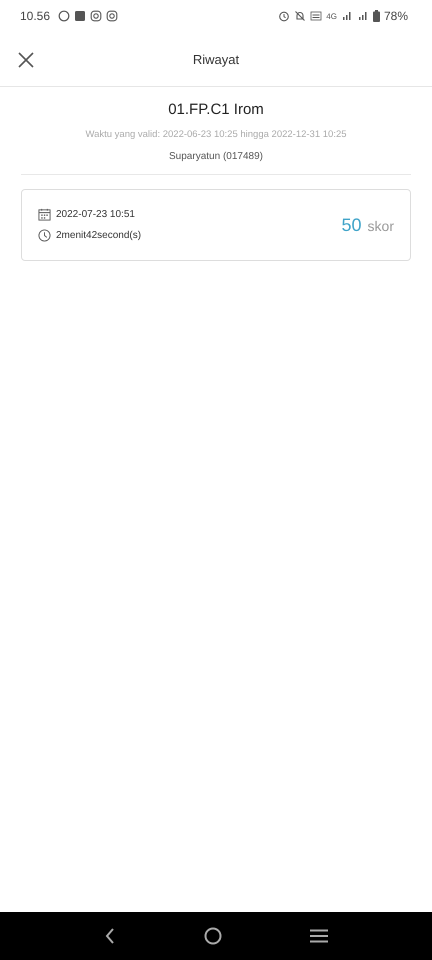 The width and height of the screenshot is (432, 960). Describe the element at coordinates (396, 16) in the screenshot. I see `battery-level: 78%` at that location.